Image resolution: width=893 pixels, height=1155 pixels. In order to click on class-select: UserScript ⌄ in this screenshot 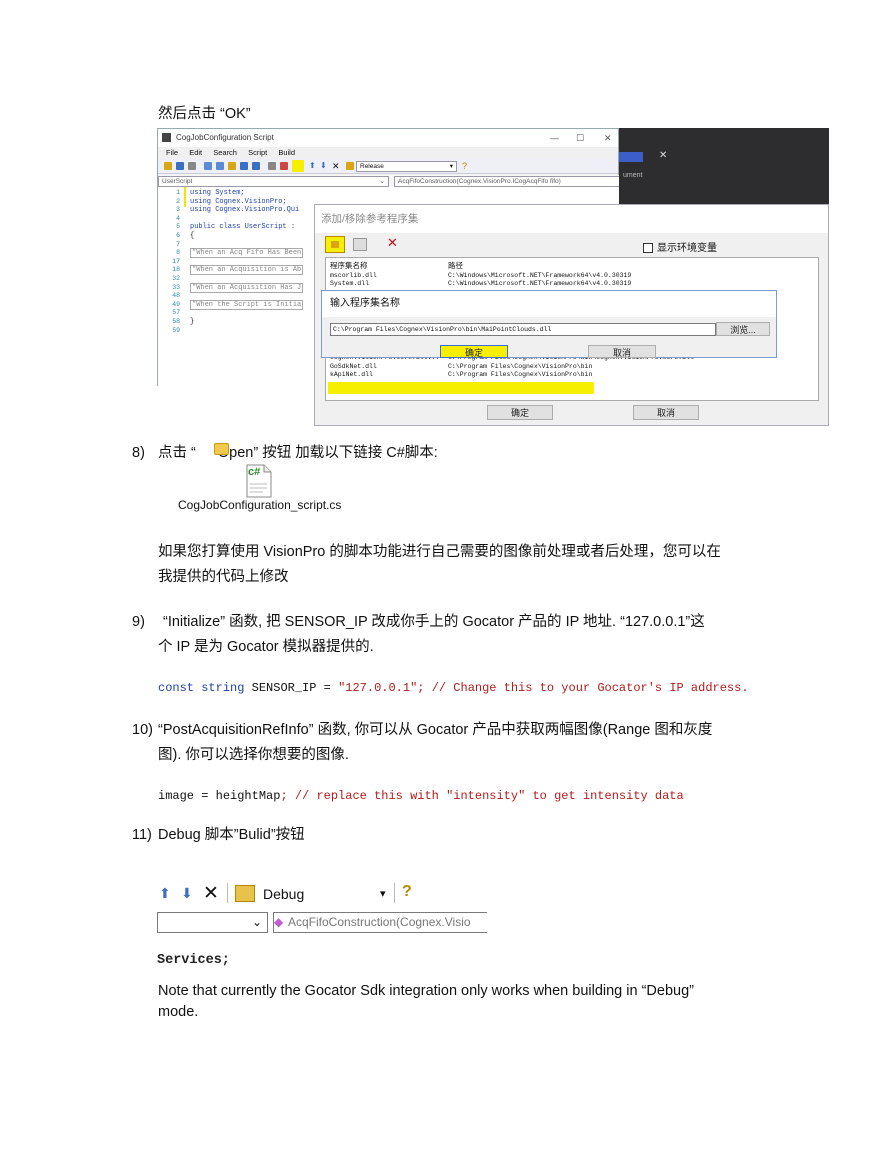, I will do `click(273, 181)`.